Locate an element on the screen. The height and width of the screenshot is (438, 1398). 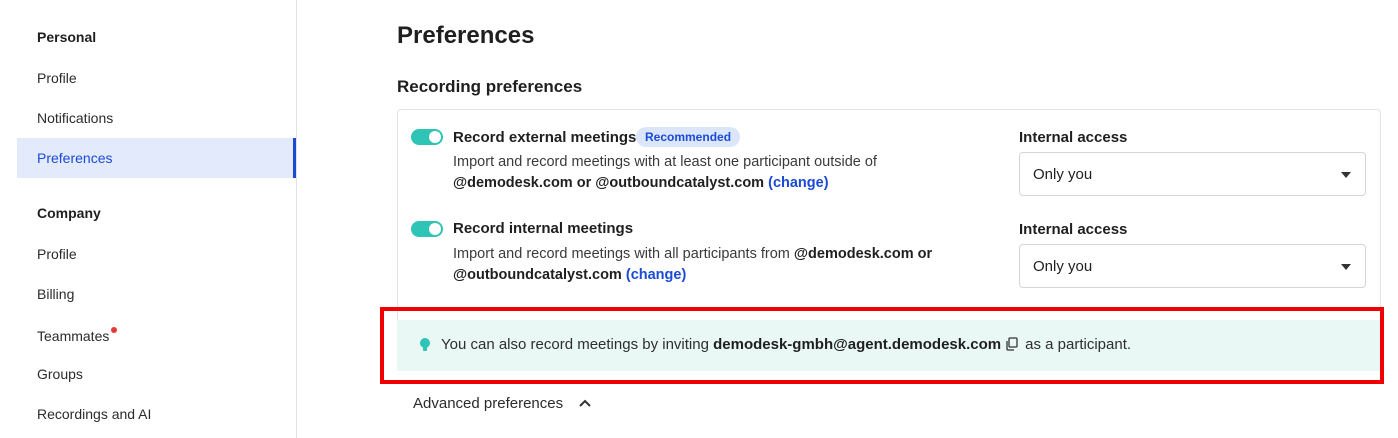
internal-access-select-external: Only you is located at coordinates (1192, 174).